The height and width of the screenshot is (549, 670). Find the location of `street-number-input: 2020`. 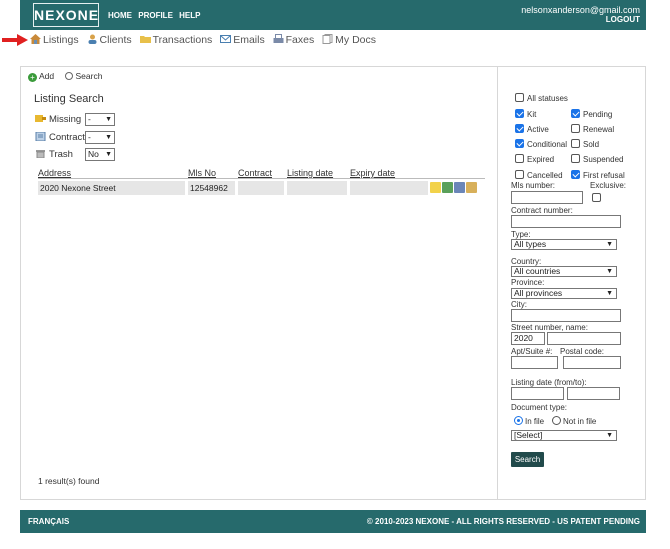

street-number-input: 2020 is located at coordinates (528, 338).